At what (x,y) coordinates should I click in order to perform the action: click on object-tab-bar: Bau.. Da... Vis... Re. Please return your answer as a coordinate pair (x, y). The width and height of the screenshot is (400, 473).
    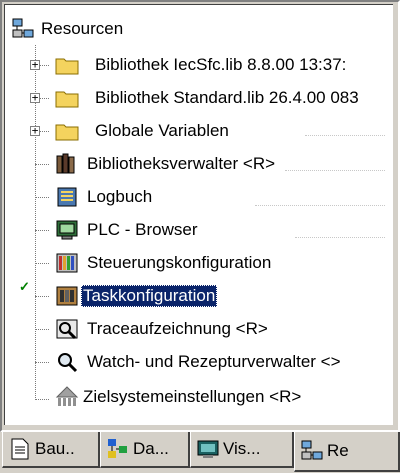
    Looking at the image, I should click on (200, 452).